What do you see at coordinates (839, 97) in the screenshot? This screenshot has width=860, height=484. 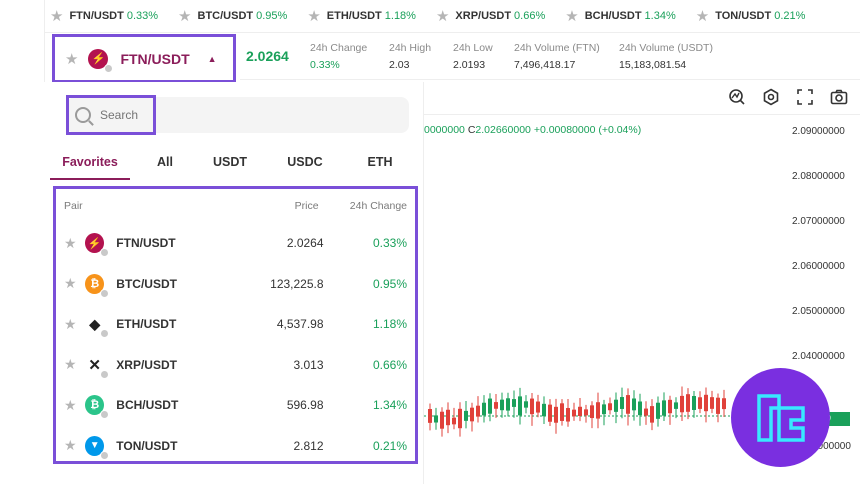 I see `camera-icon` at bounding box center [839, 97].